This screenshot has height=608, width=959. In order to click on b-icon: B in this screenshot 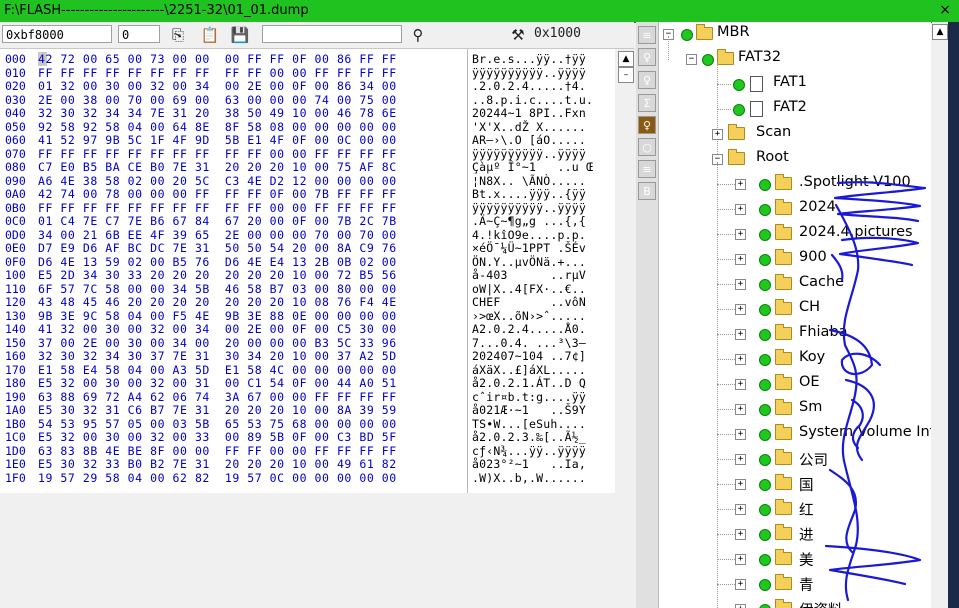, I will do `click(647, 191)`.